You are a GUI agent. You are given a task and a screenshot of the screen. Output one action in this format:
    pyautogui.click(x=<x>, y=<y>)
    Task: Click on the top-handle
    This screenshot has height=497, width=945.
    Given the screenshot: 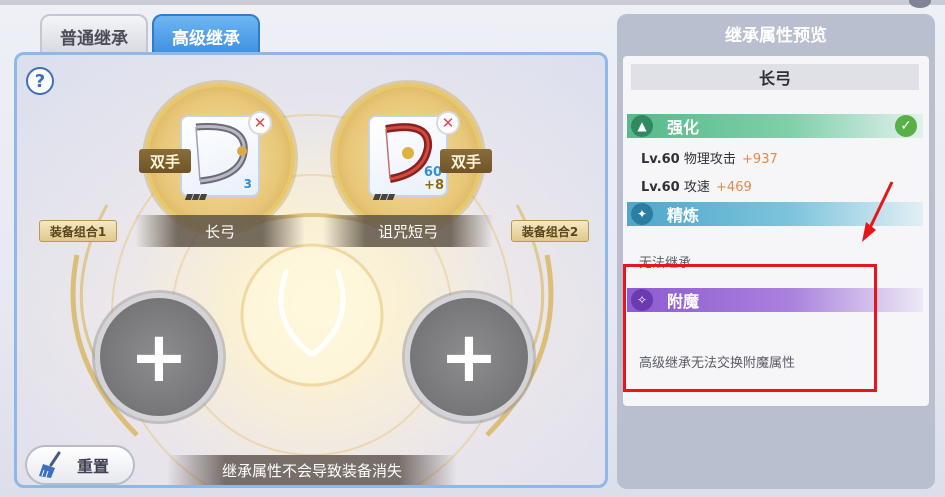 What is the action you would take?
    pyautogui.click(x=920, y=4)
    